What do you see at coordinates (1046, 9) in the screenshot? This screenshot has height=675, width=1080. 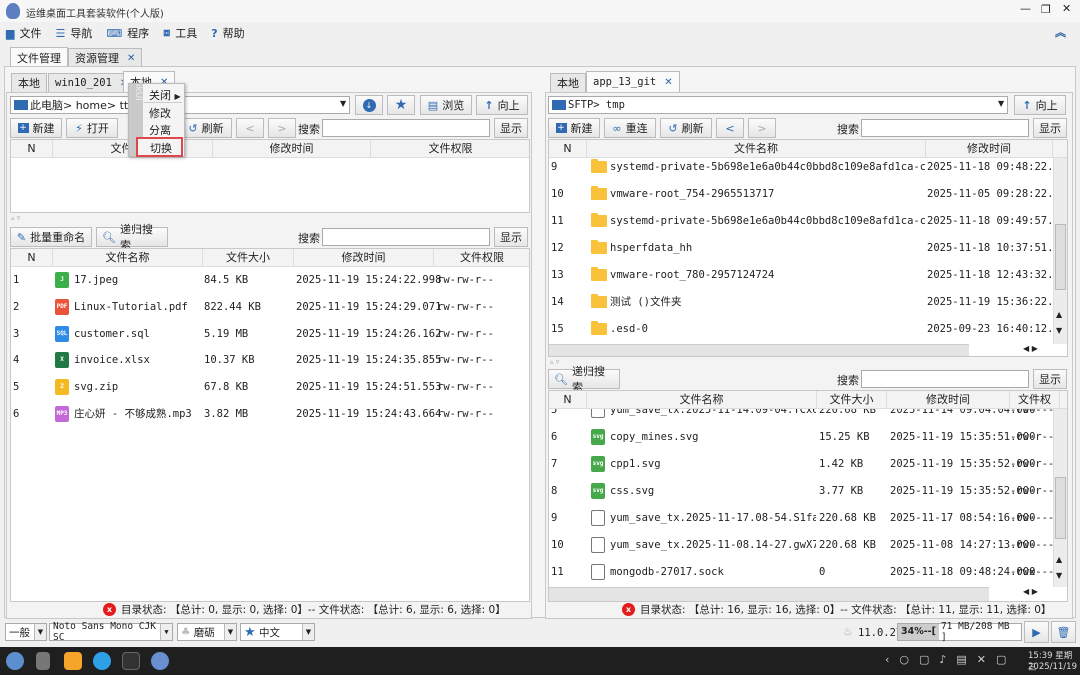 I see `restore-button: ❐` at bounding box center [1046, 9].